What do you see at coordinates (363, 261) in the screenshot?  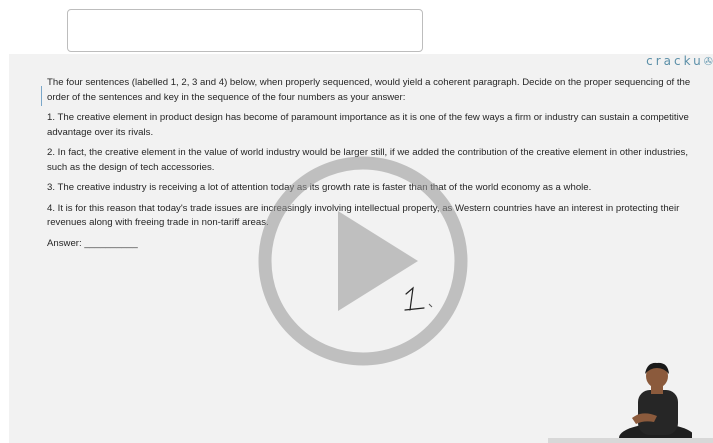 I see `play-icon` at bounding box center [363, 261].